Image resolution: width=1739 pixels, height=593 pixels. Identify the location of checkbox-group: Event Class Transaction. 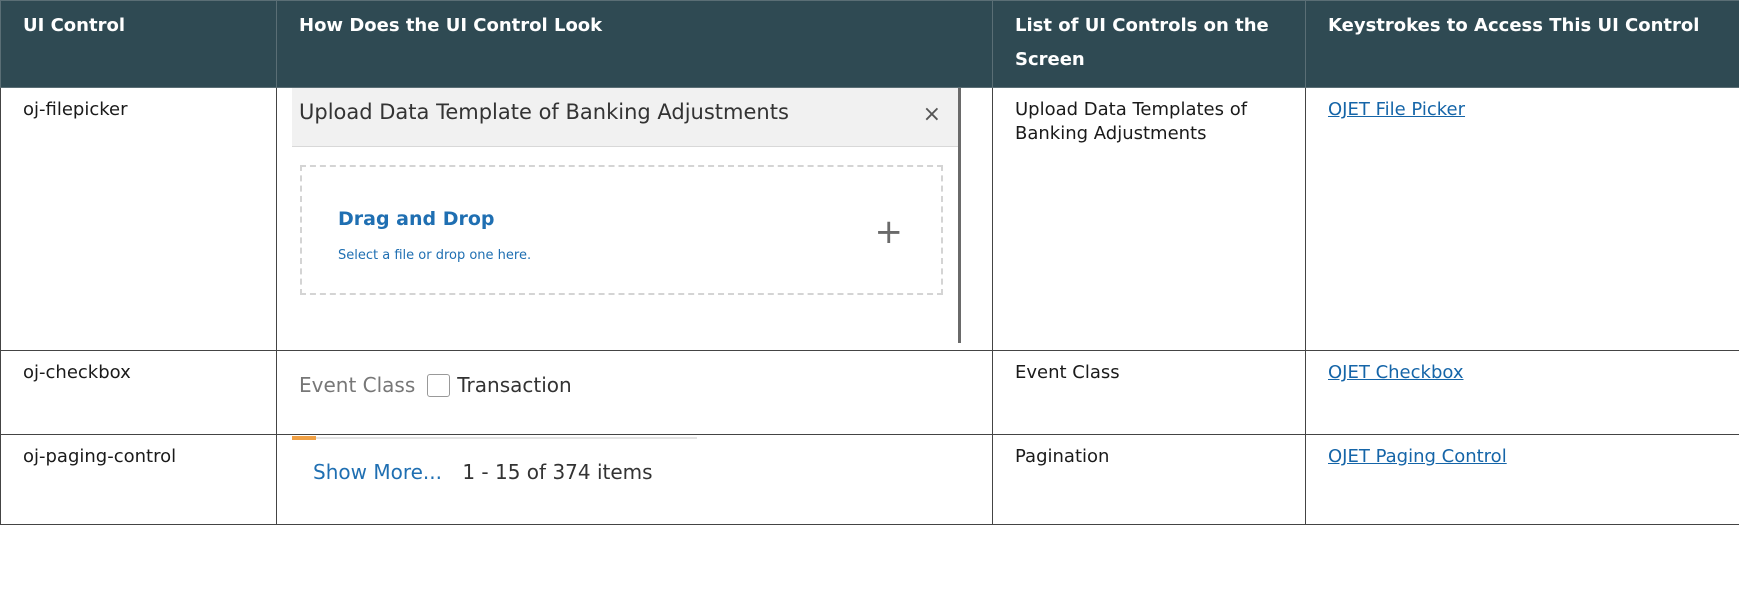
(435, 385).